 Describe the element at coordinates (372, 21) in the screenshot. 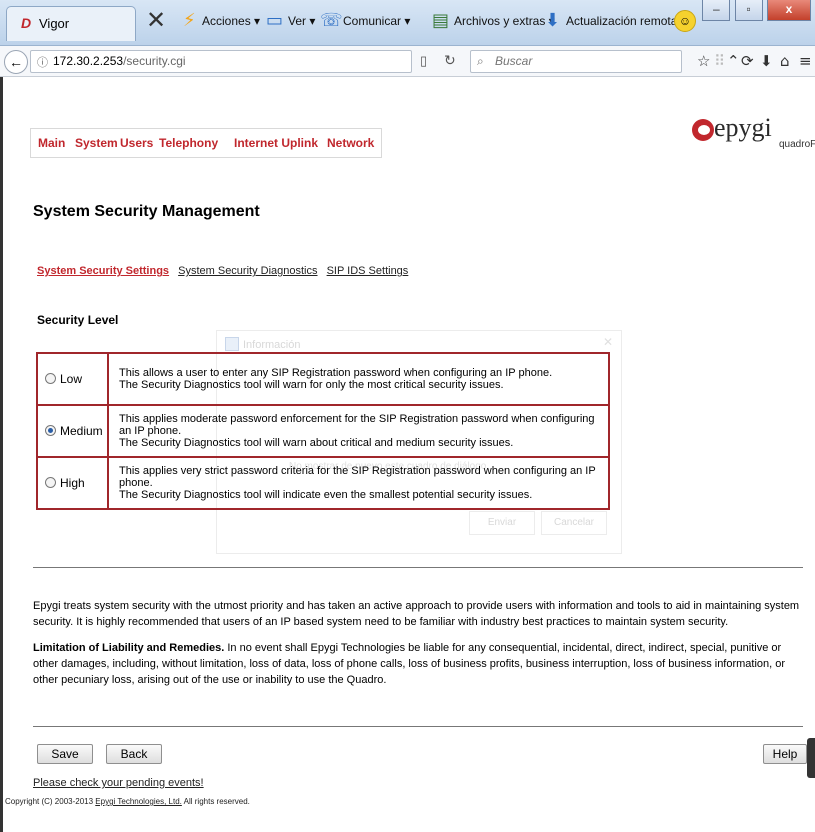

I see `toolbar-comunicar-label: Comunicar` at that location.